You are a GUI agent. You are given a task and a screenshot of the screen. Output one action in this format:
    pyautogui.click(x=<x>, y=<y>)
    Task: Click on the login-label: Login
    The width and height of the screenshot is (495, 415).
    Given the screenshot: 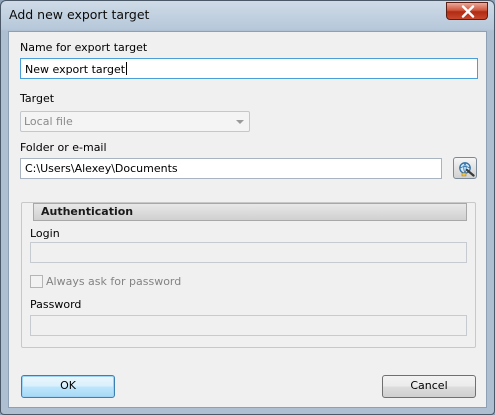 What is the action you would take?
    pyautogui.click(x=45, y=233)
    